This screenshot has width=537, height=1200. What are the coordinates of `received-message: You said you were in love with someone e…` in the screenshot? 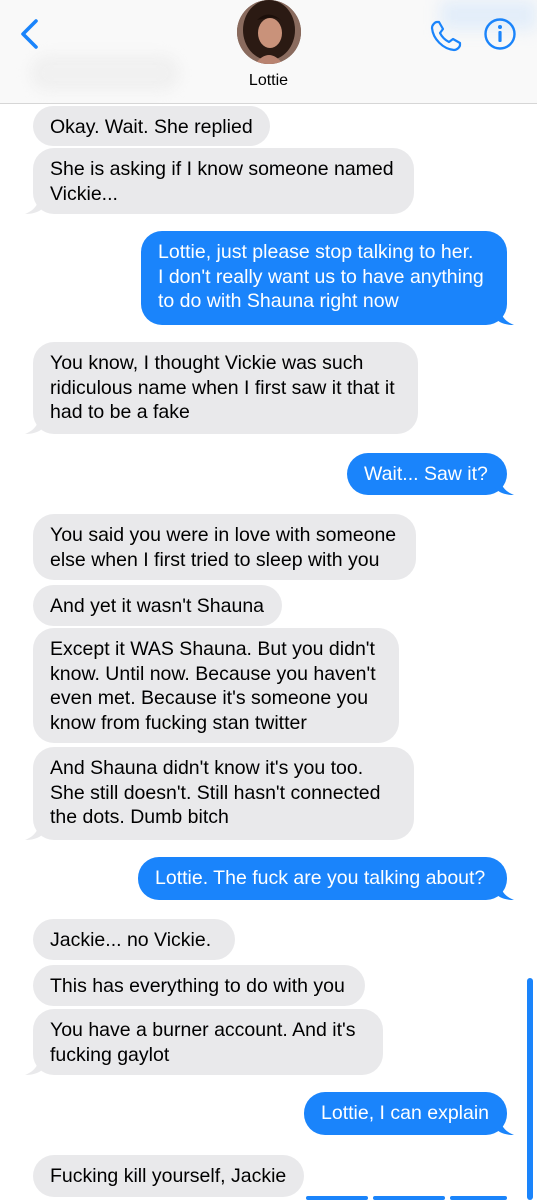 It's located at (224, 547).